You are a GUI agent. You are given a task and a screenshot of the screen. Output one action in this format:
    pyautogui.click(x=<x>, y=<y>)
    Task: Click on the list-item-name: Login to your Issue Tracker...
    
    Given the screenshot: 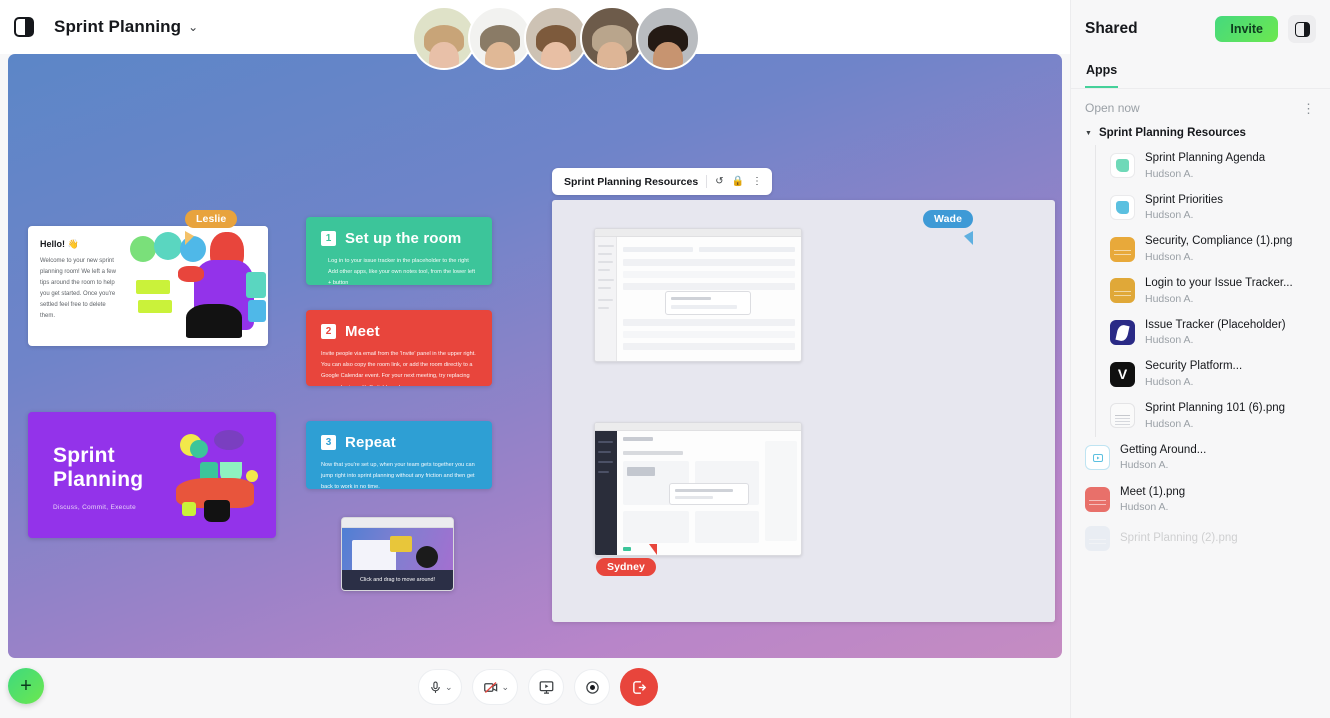 What is the action you would take?
    pyautogui.click(x=1219, y=283)
    